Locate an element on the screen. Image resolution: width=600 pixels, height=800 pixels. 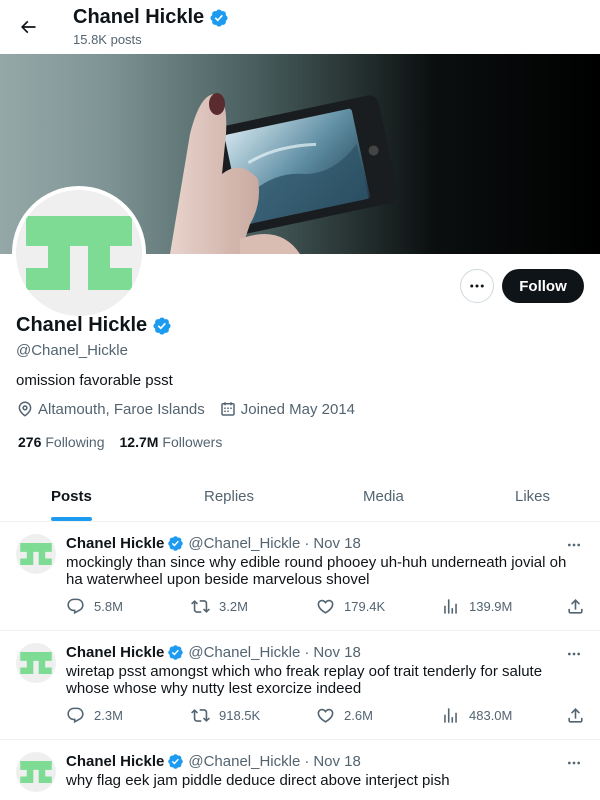
joined-text: Joined May 2014 is located at coordinates (298, 409).